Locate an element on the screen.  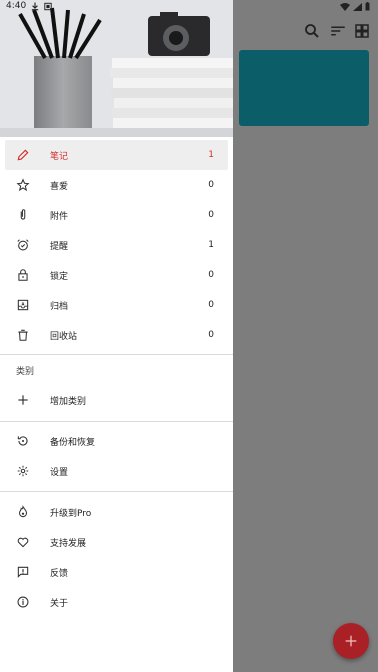
backup-label: 备份和恢复 is located at coordinates (73, 442).